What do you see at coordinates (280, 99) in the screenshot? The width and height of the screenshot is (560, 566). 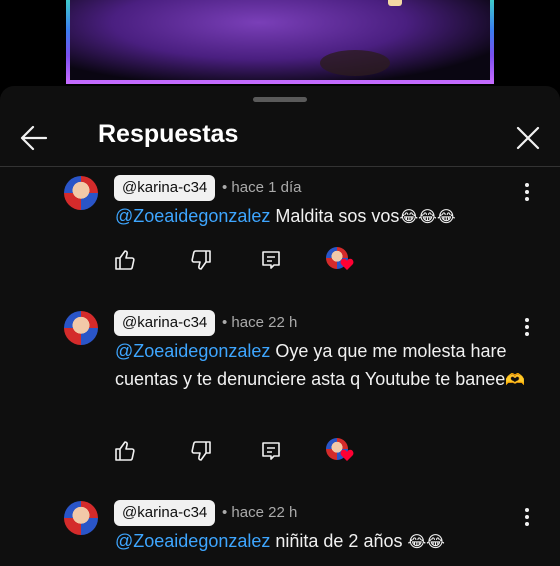 I see `drag-handle` at bounding box center [280, 99].